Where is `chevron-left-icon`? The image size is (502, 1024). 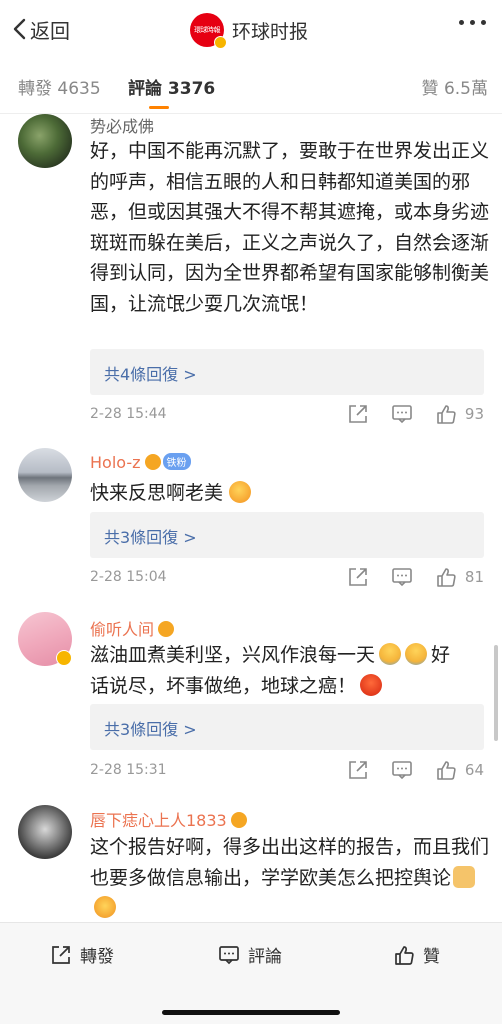
chevron-left-icon is located at coordinates (19, 29).